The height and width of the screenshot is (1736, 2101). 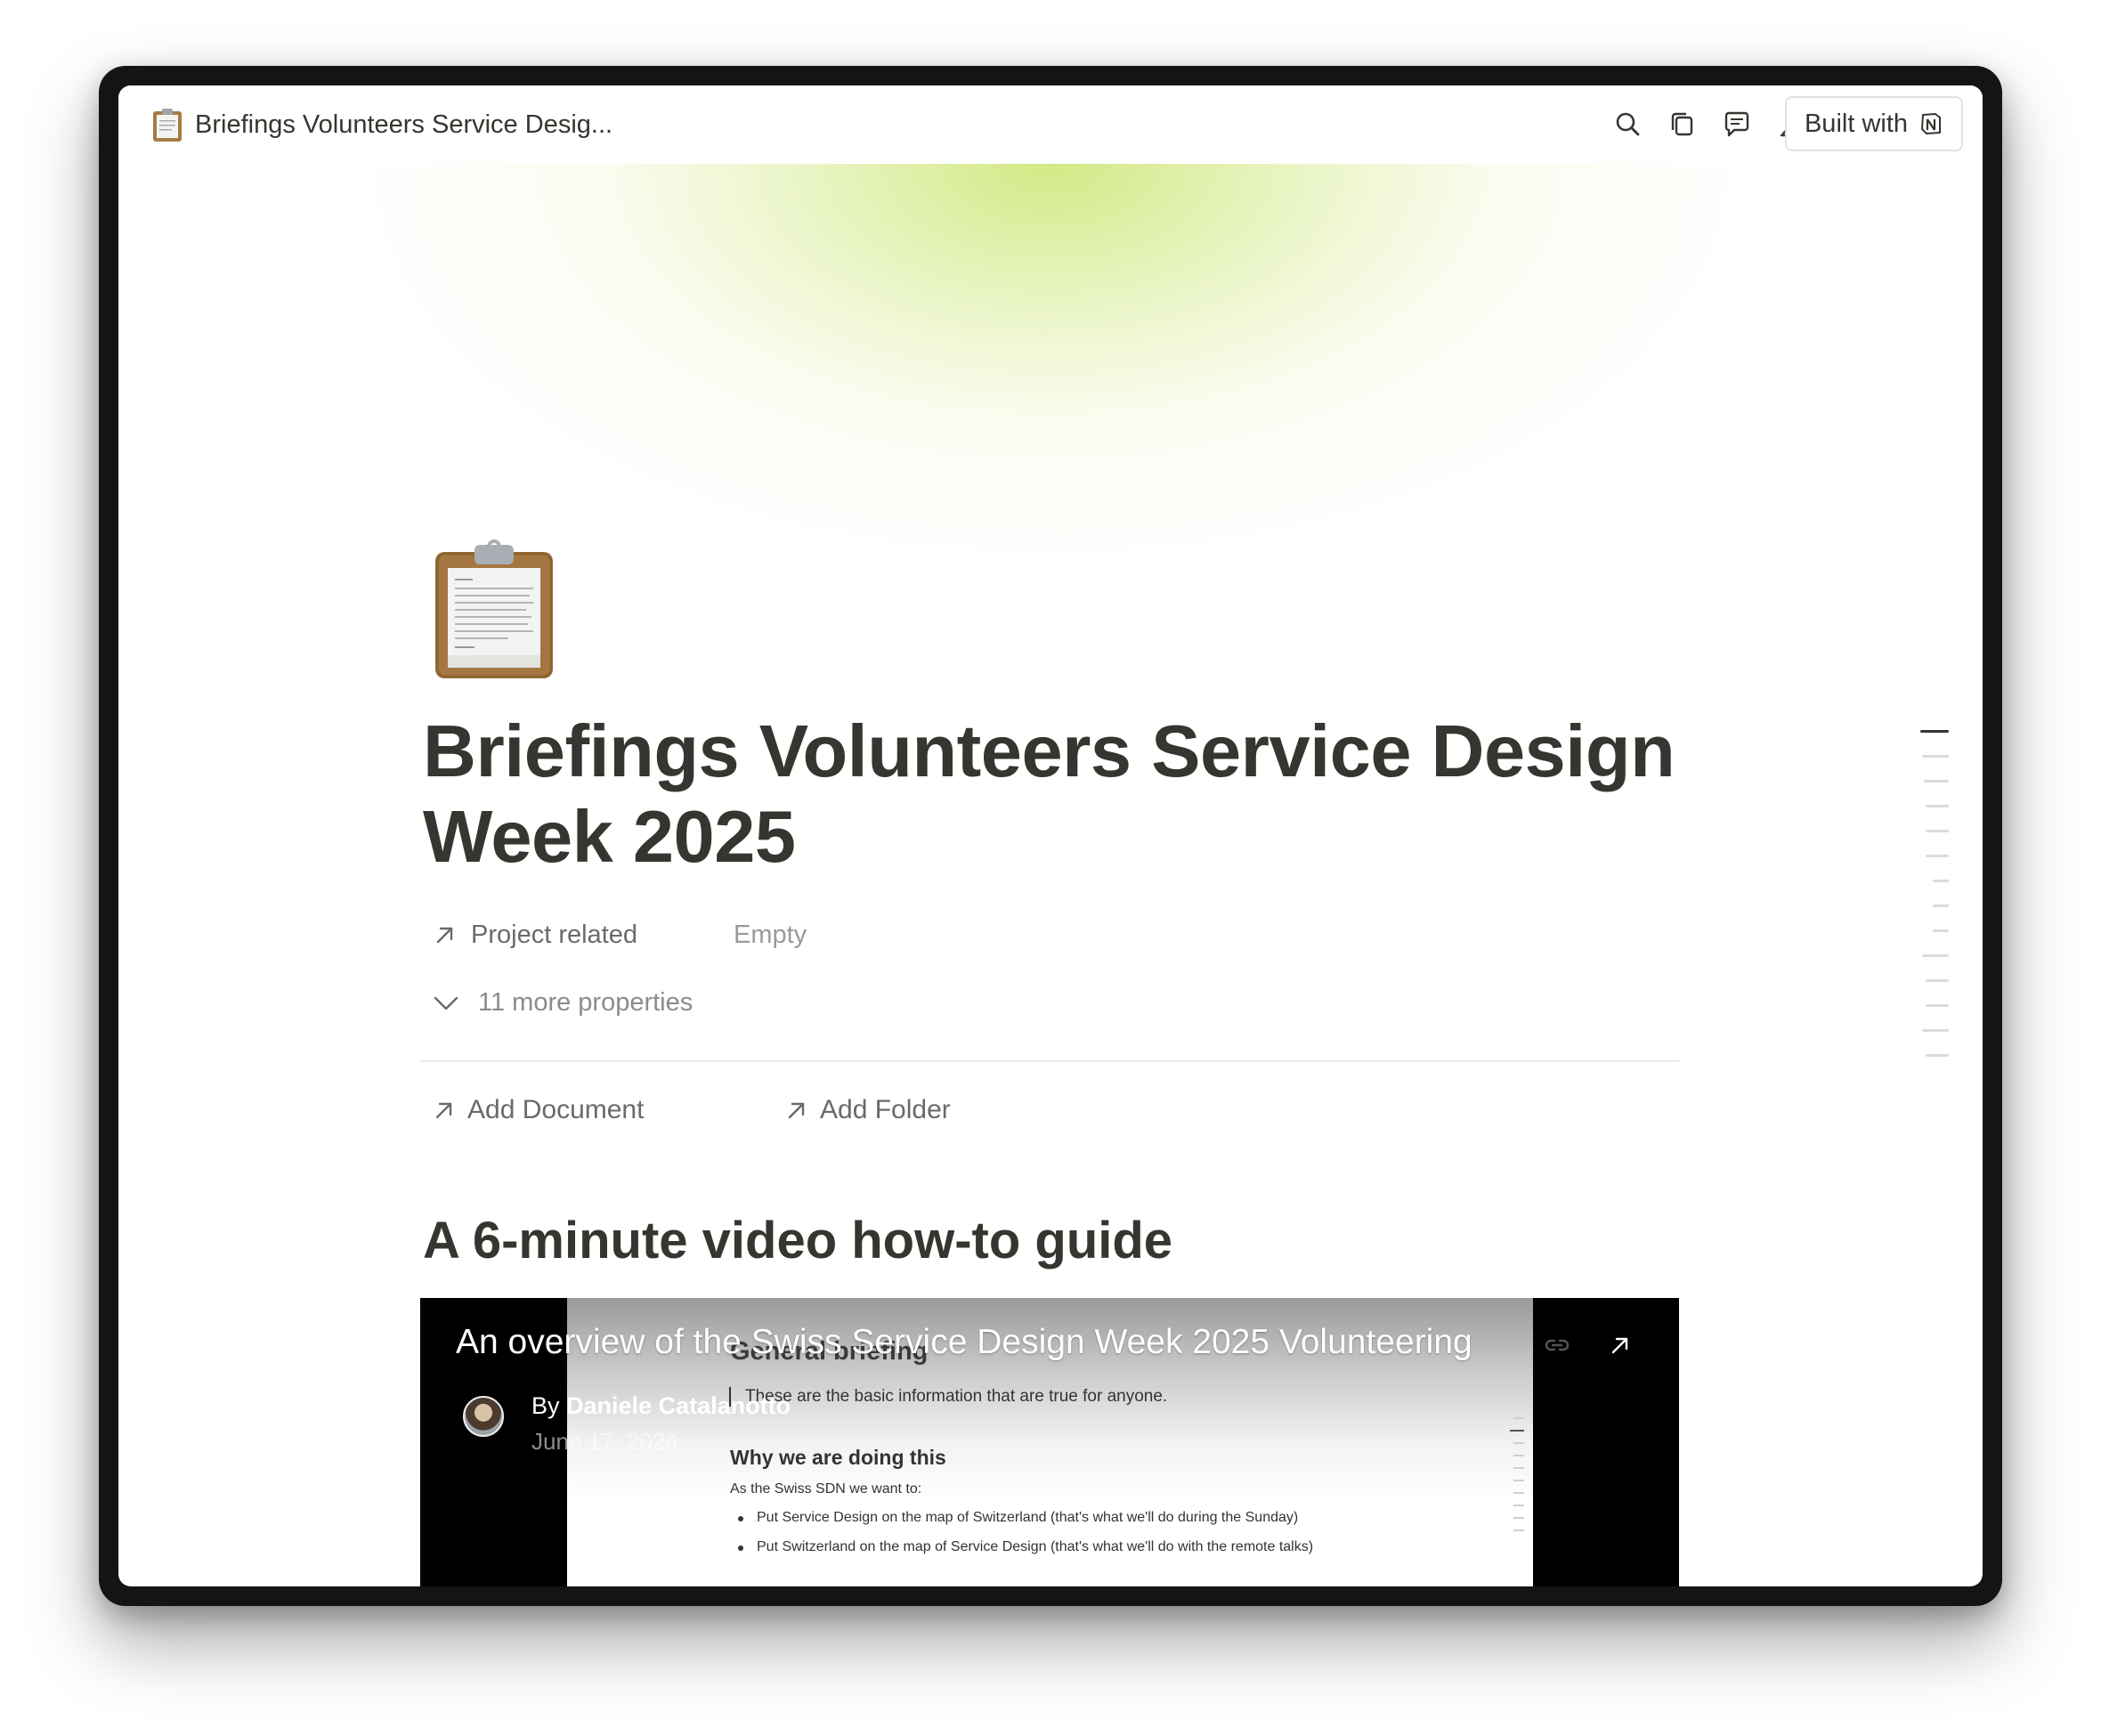 I want to click on search-icon, so click(x=1628, y=125).